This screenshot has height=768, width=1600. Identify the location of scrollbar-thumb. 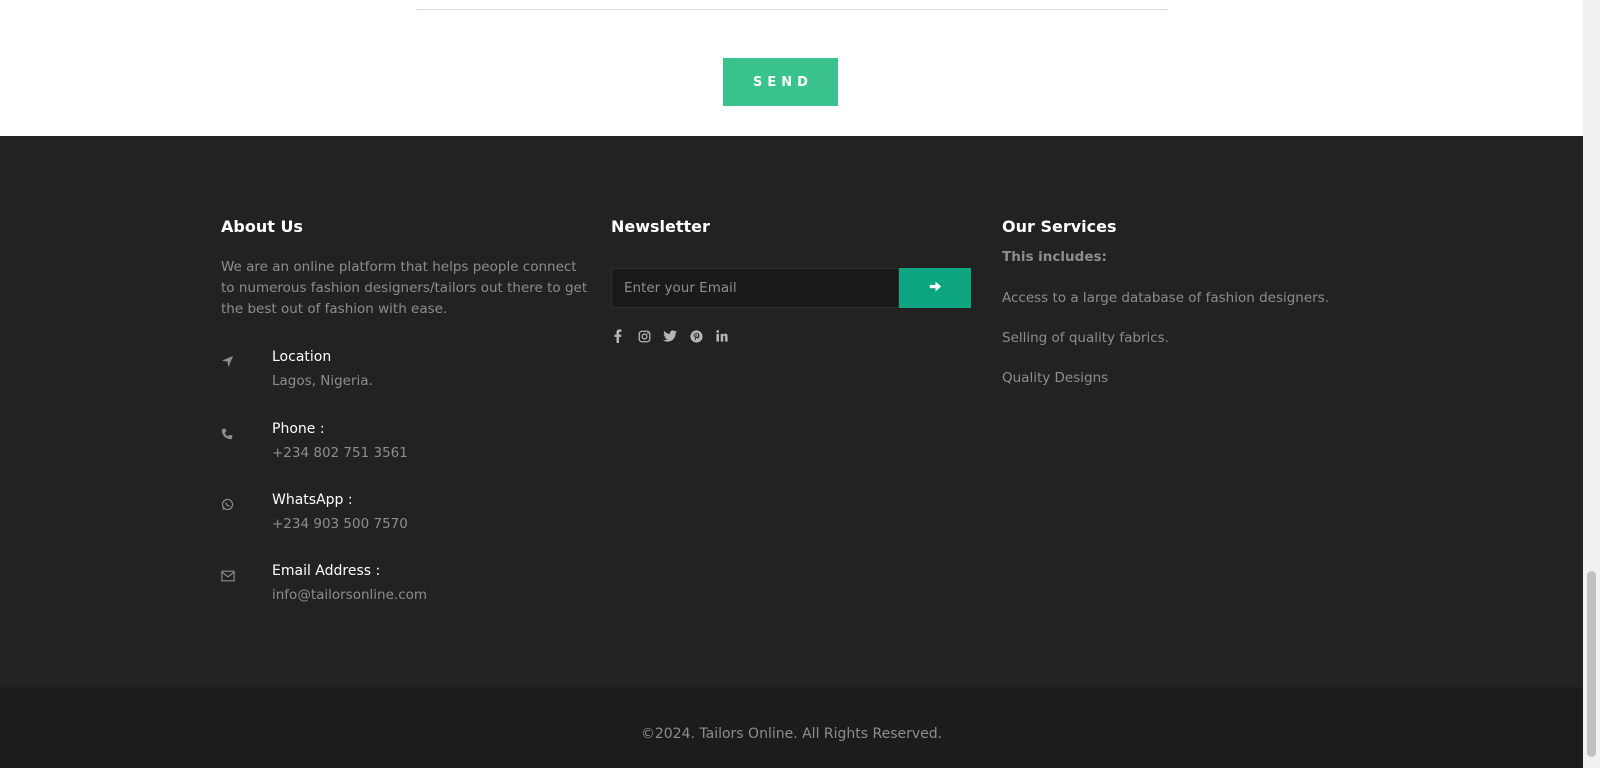
(1591, 664).